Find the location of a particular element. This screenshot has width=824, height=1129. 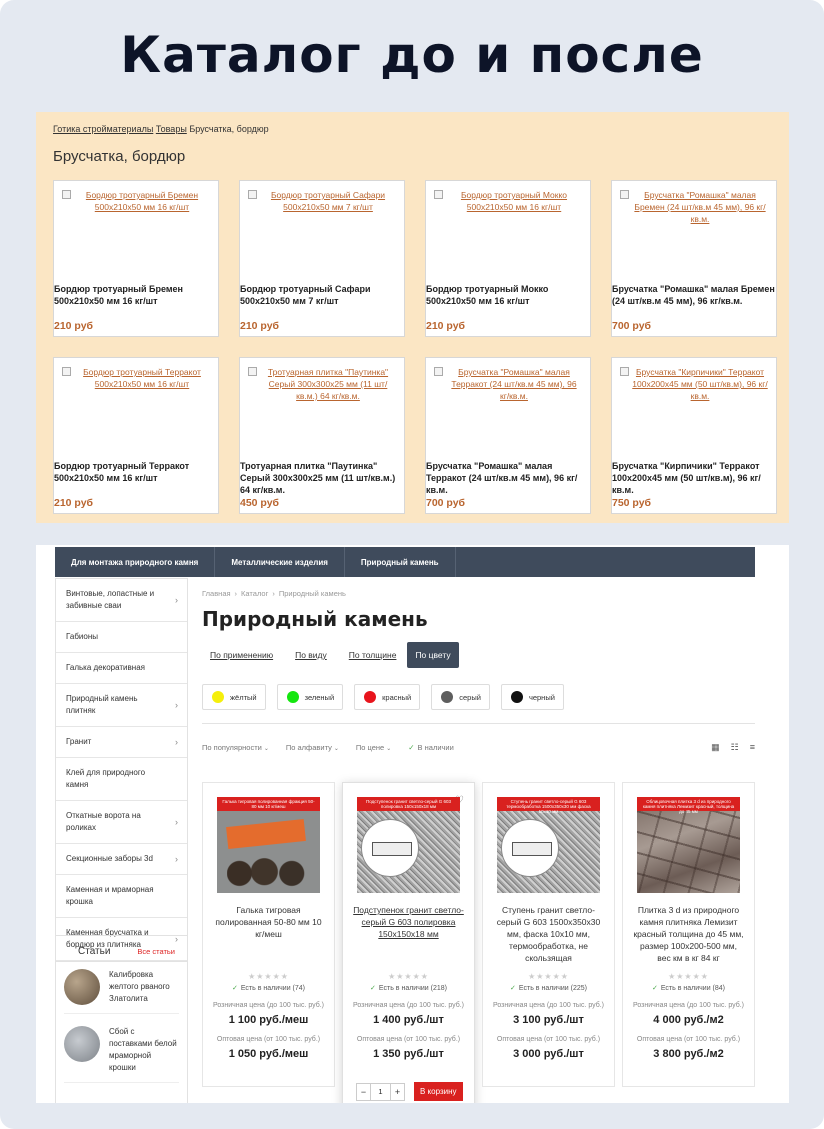

qty-input: 1 is located at coordinates (380, 1091).